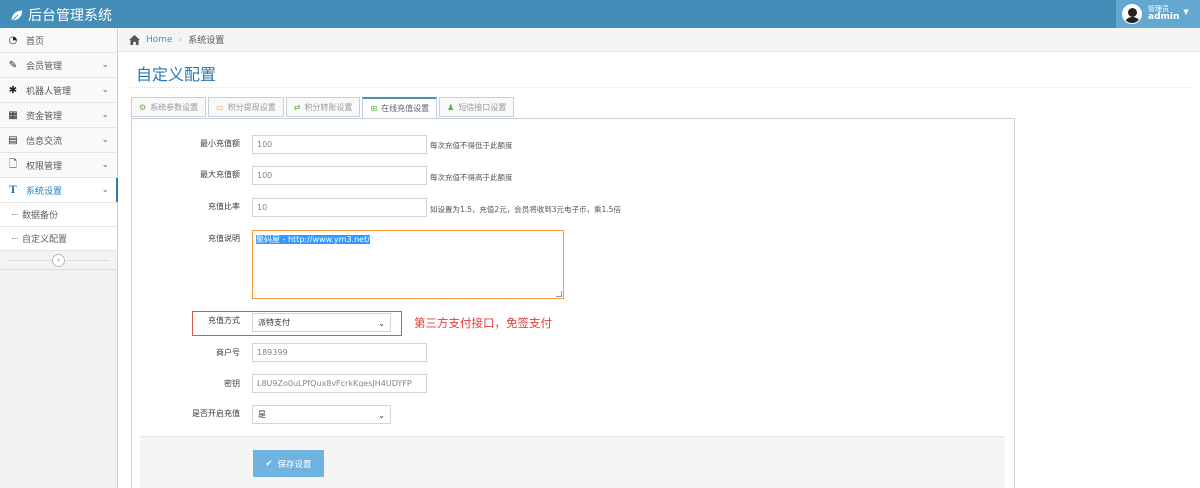 The height and width of the screenshot is (488, 1200). What do you see at coordinates (321, 414) in the screenshot?
I see `enabled-select: 是 ⌄` at bounding box center [321, 414].